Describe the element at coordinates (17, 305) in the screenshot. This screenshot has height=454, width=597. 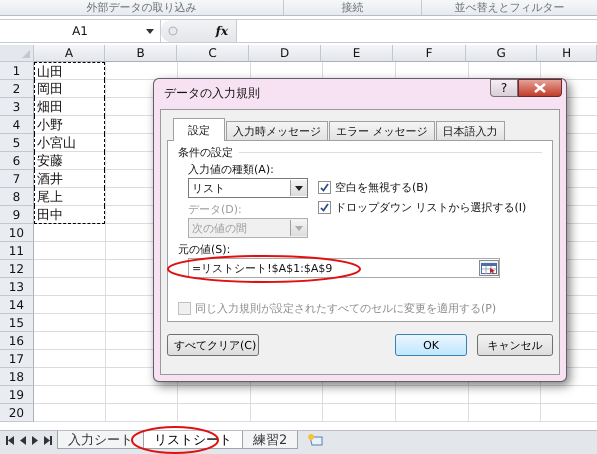
I see `row-header: 14` at that location.